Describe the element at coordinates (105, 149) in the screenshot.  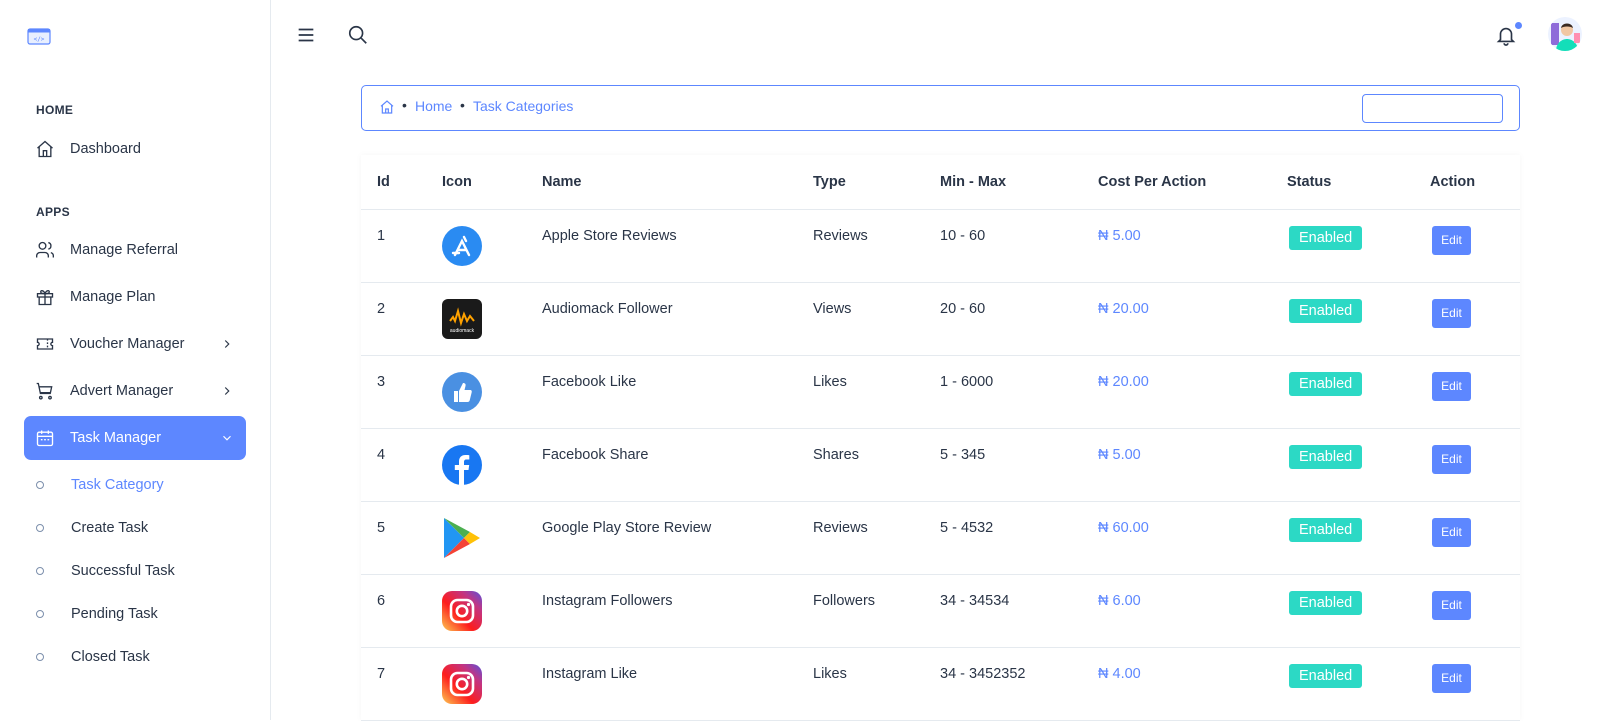
I see `sidebar-item-label: Dashboard` at that location.